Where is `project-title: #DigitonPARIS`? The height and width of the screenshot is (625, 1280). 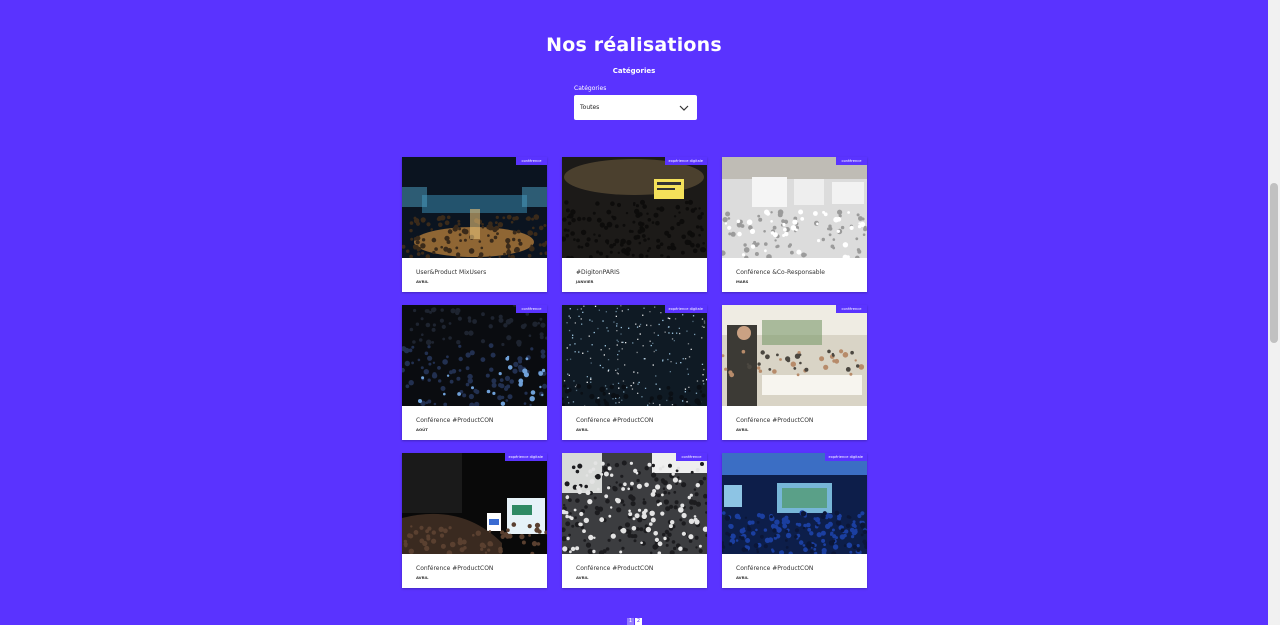 project-title: #DigitonPARIS is located at coordinates (598, 272).